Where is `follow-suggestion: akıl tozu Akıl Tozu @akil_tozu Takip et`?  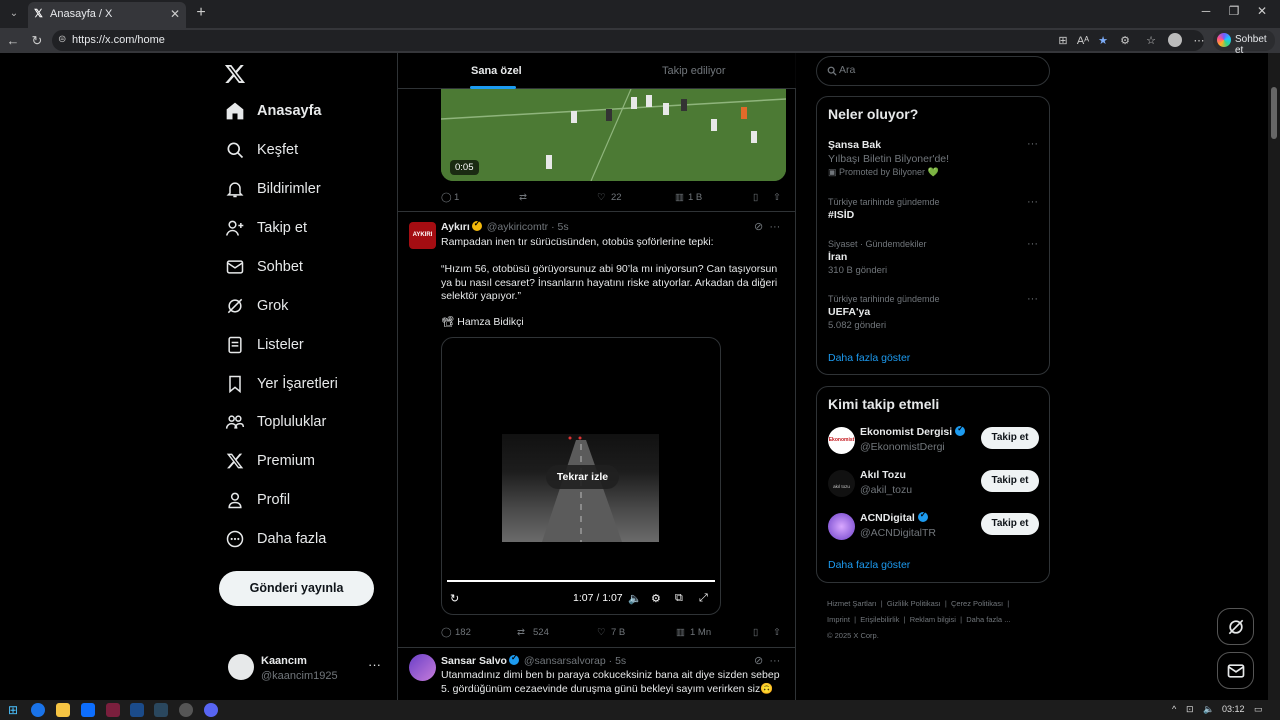
follow-suggestion: akıl tozu Akıl Tozu @akil_tozu Takip et is located at coordinates (935, 484).